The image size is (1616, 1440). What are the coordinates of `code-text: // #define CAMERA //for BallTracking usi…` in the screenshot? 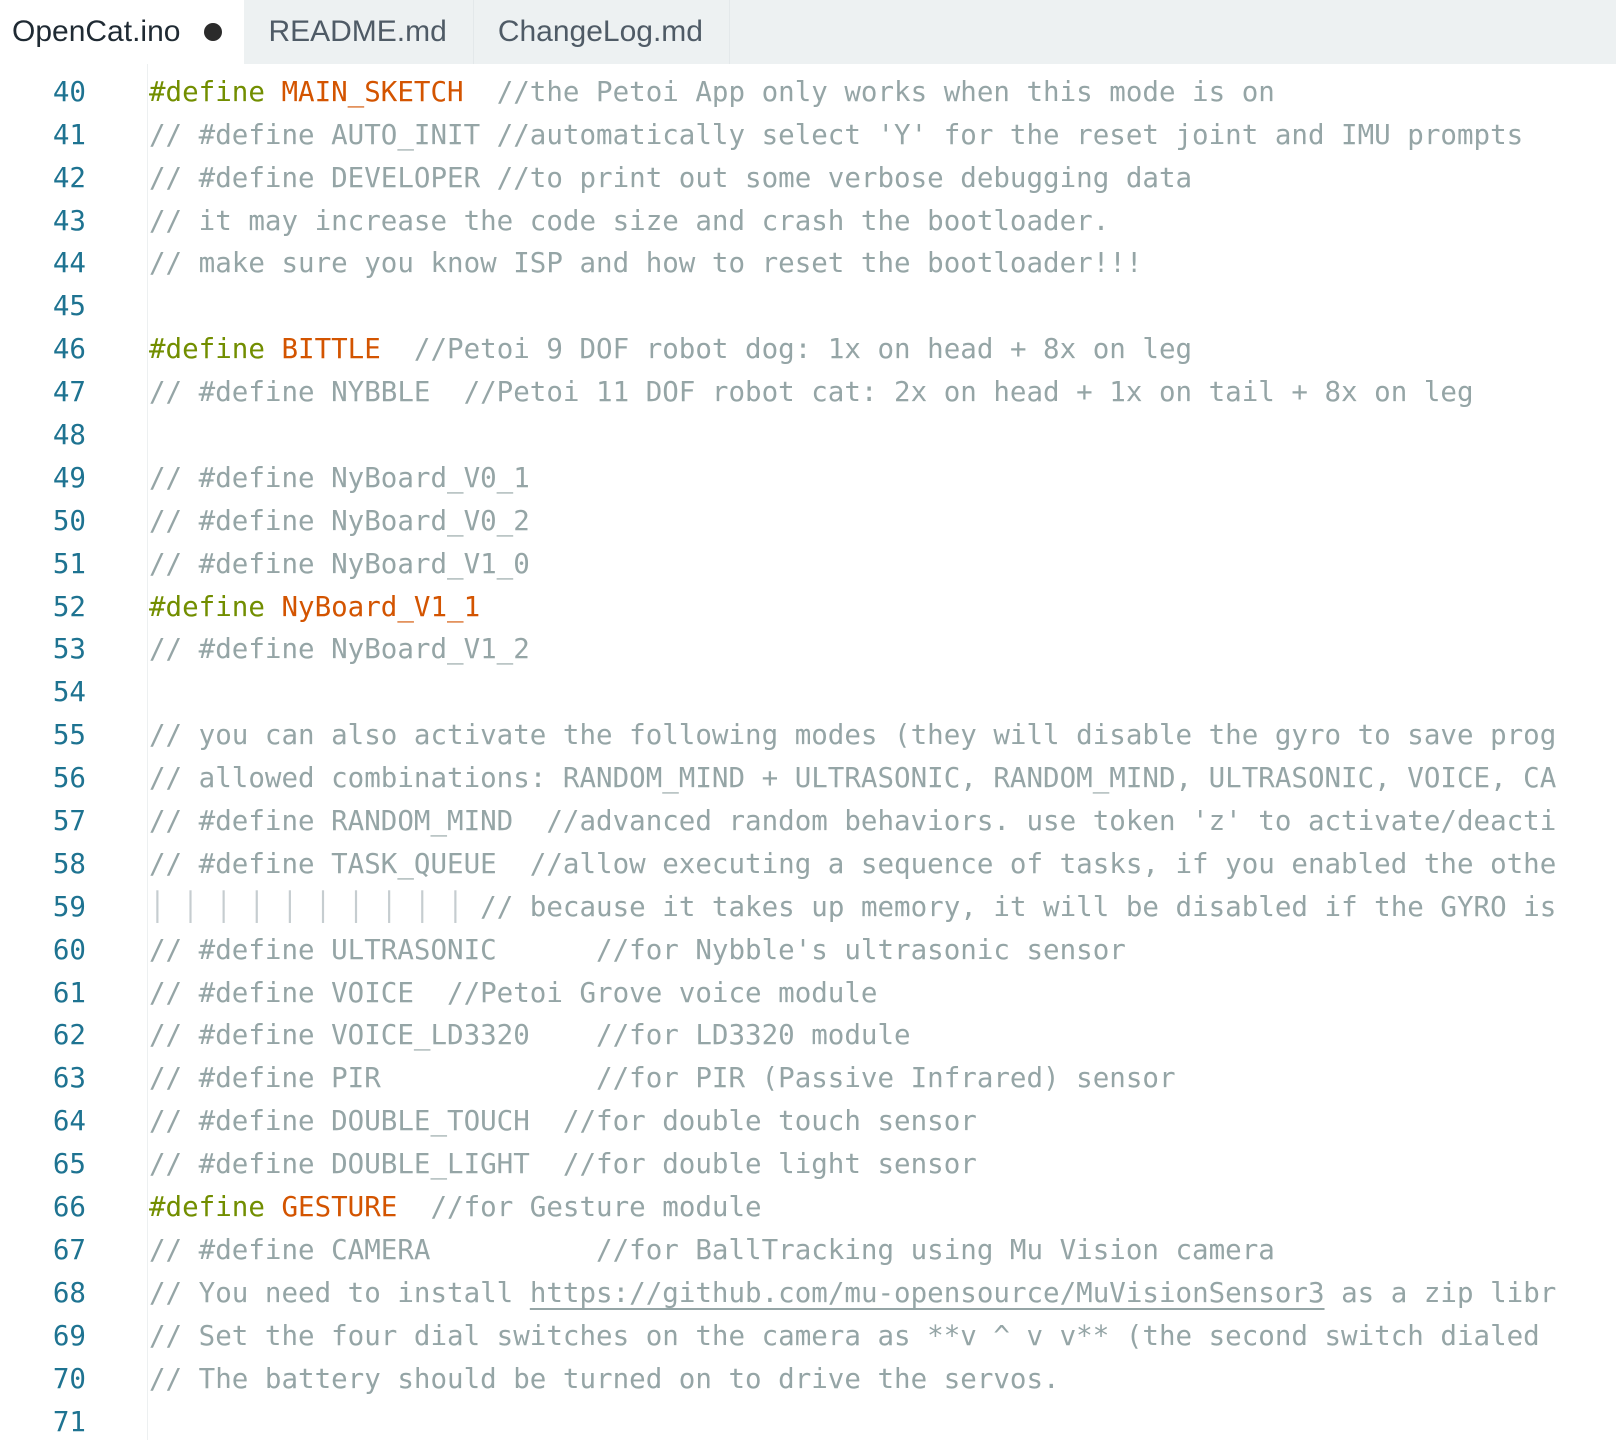 It's located at (712, 1250).